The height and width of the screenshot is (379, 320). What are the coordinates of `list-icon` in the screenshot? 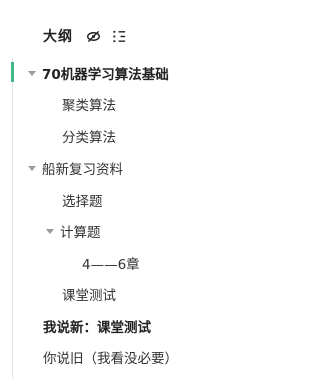 It's located at (119, 36).